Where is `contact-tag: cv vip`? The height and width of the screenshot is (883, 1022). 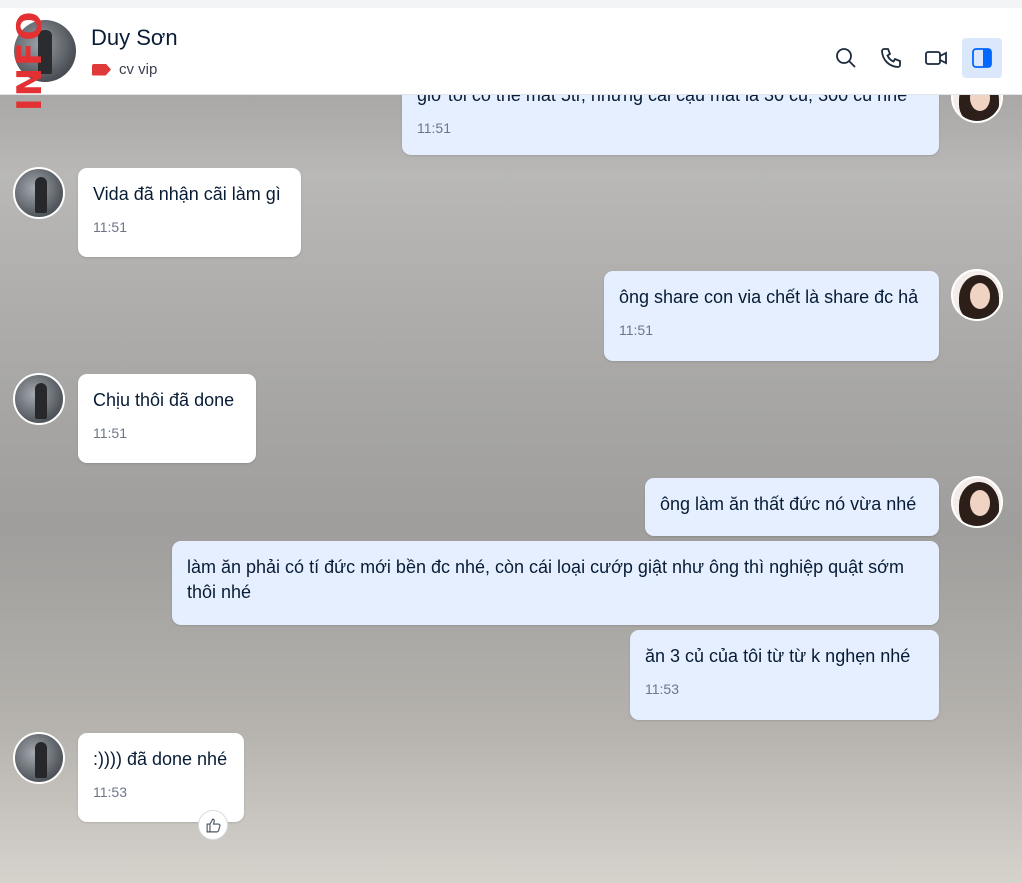
contact-tag: cv vip is located at coordinates (124, 69).